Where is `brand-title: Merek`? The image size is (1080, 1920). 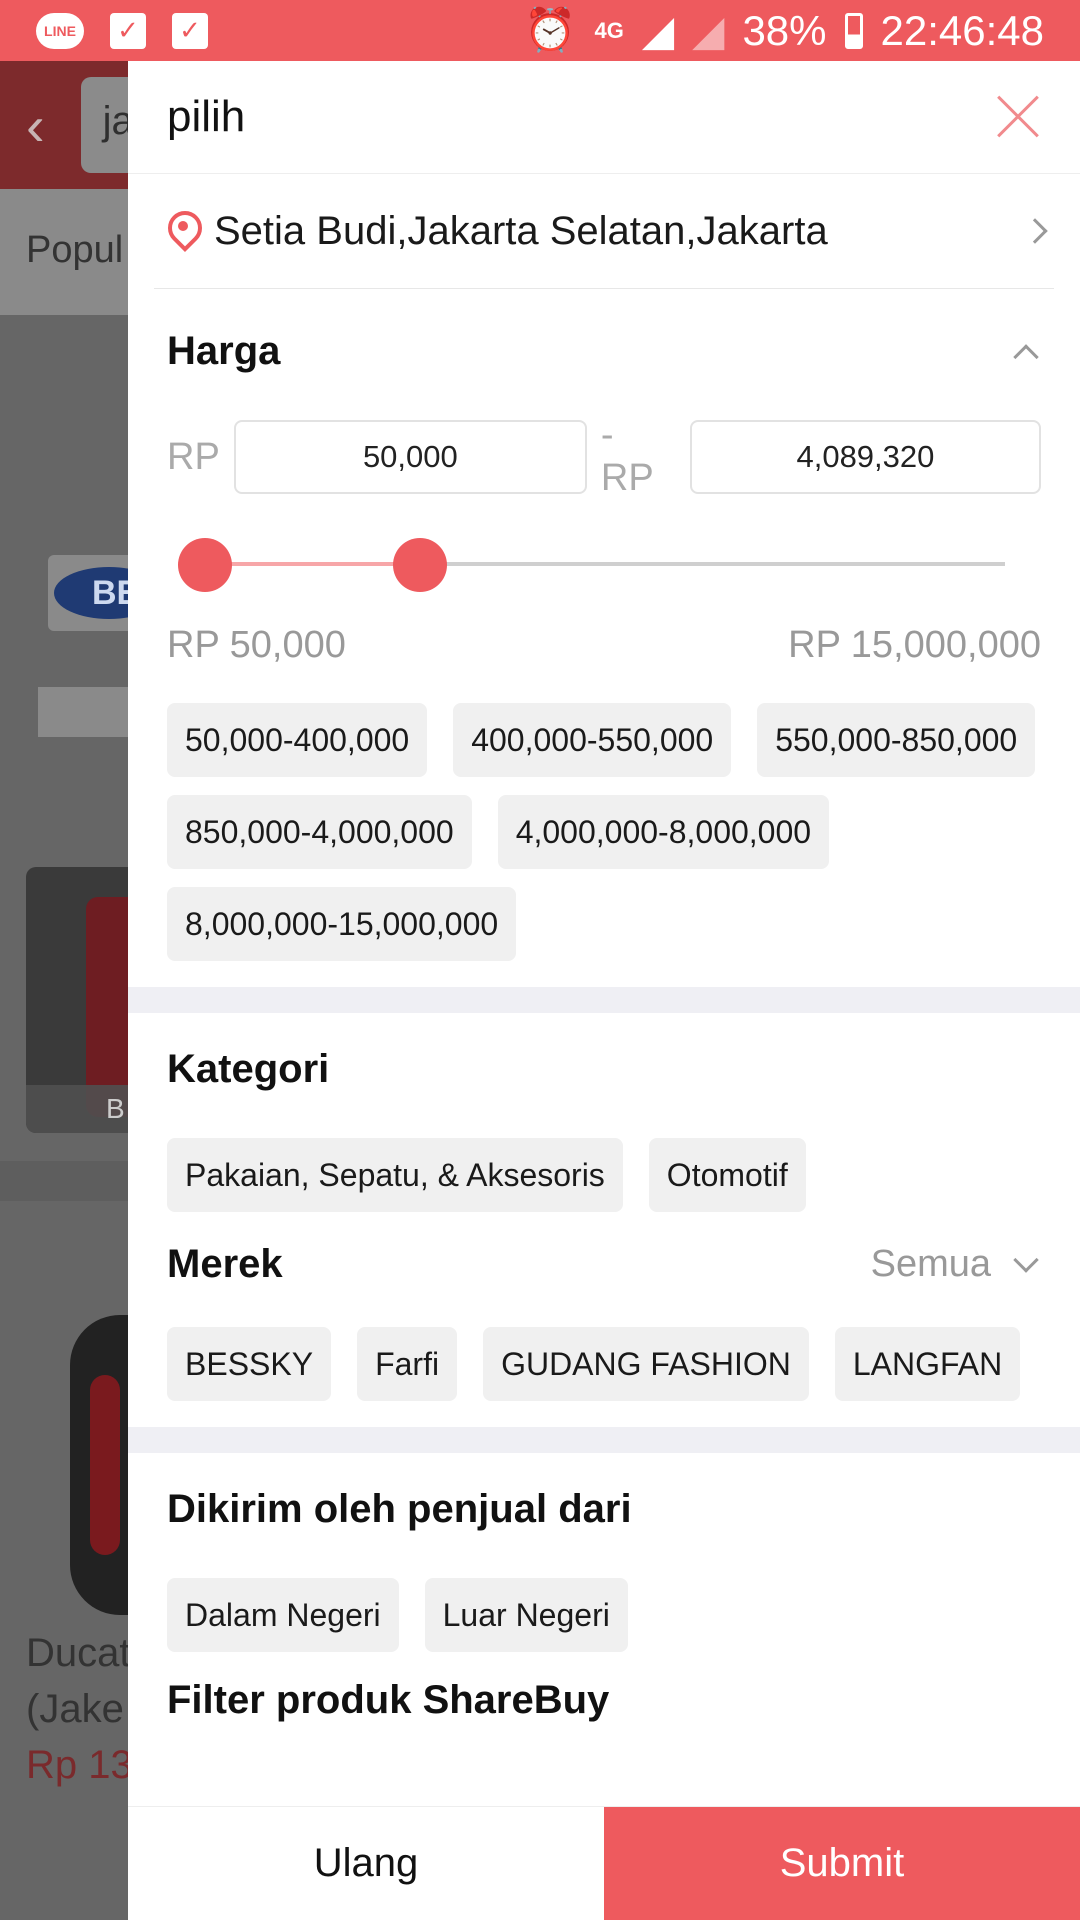
brand-title: Merek is located at coordinates (225, 1264).